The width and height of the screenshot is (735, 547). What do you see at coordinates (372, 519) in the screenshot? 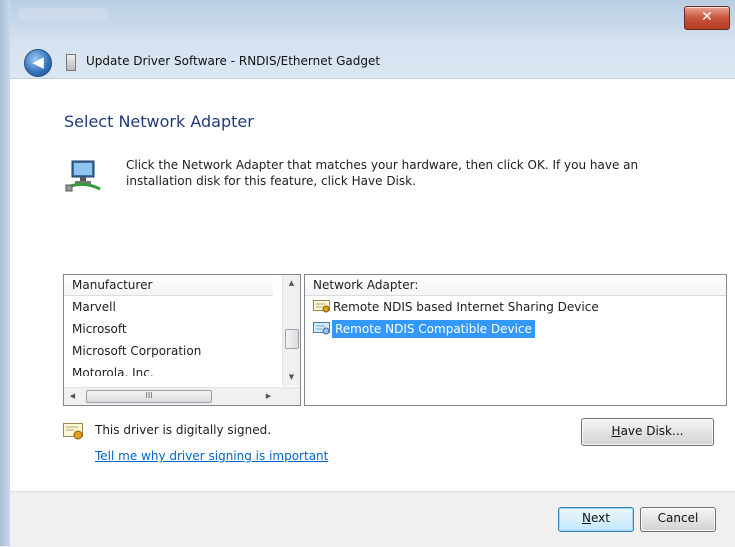
I see `dialog-footer: Next Cancel` at bounding box center [372, 519].